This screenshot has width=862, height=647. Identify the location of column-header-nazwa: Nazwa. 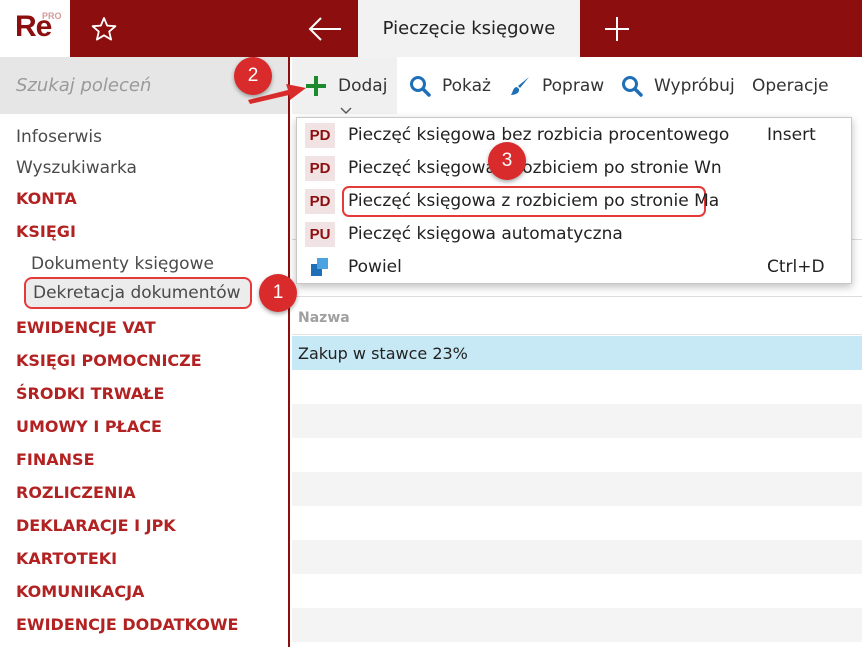
(577, 318).